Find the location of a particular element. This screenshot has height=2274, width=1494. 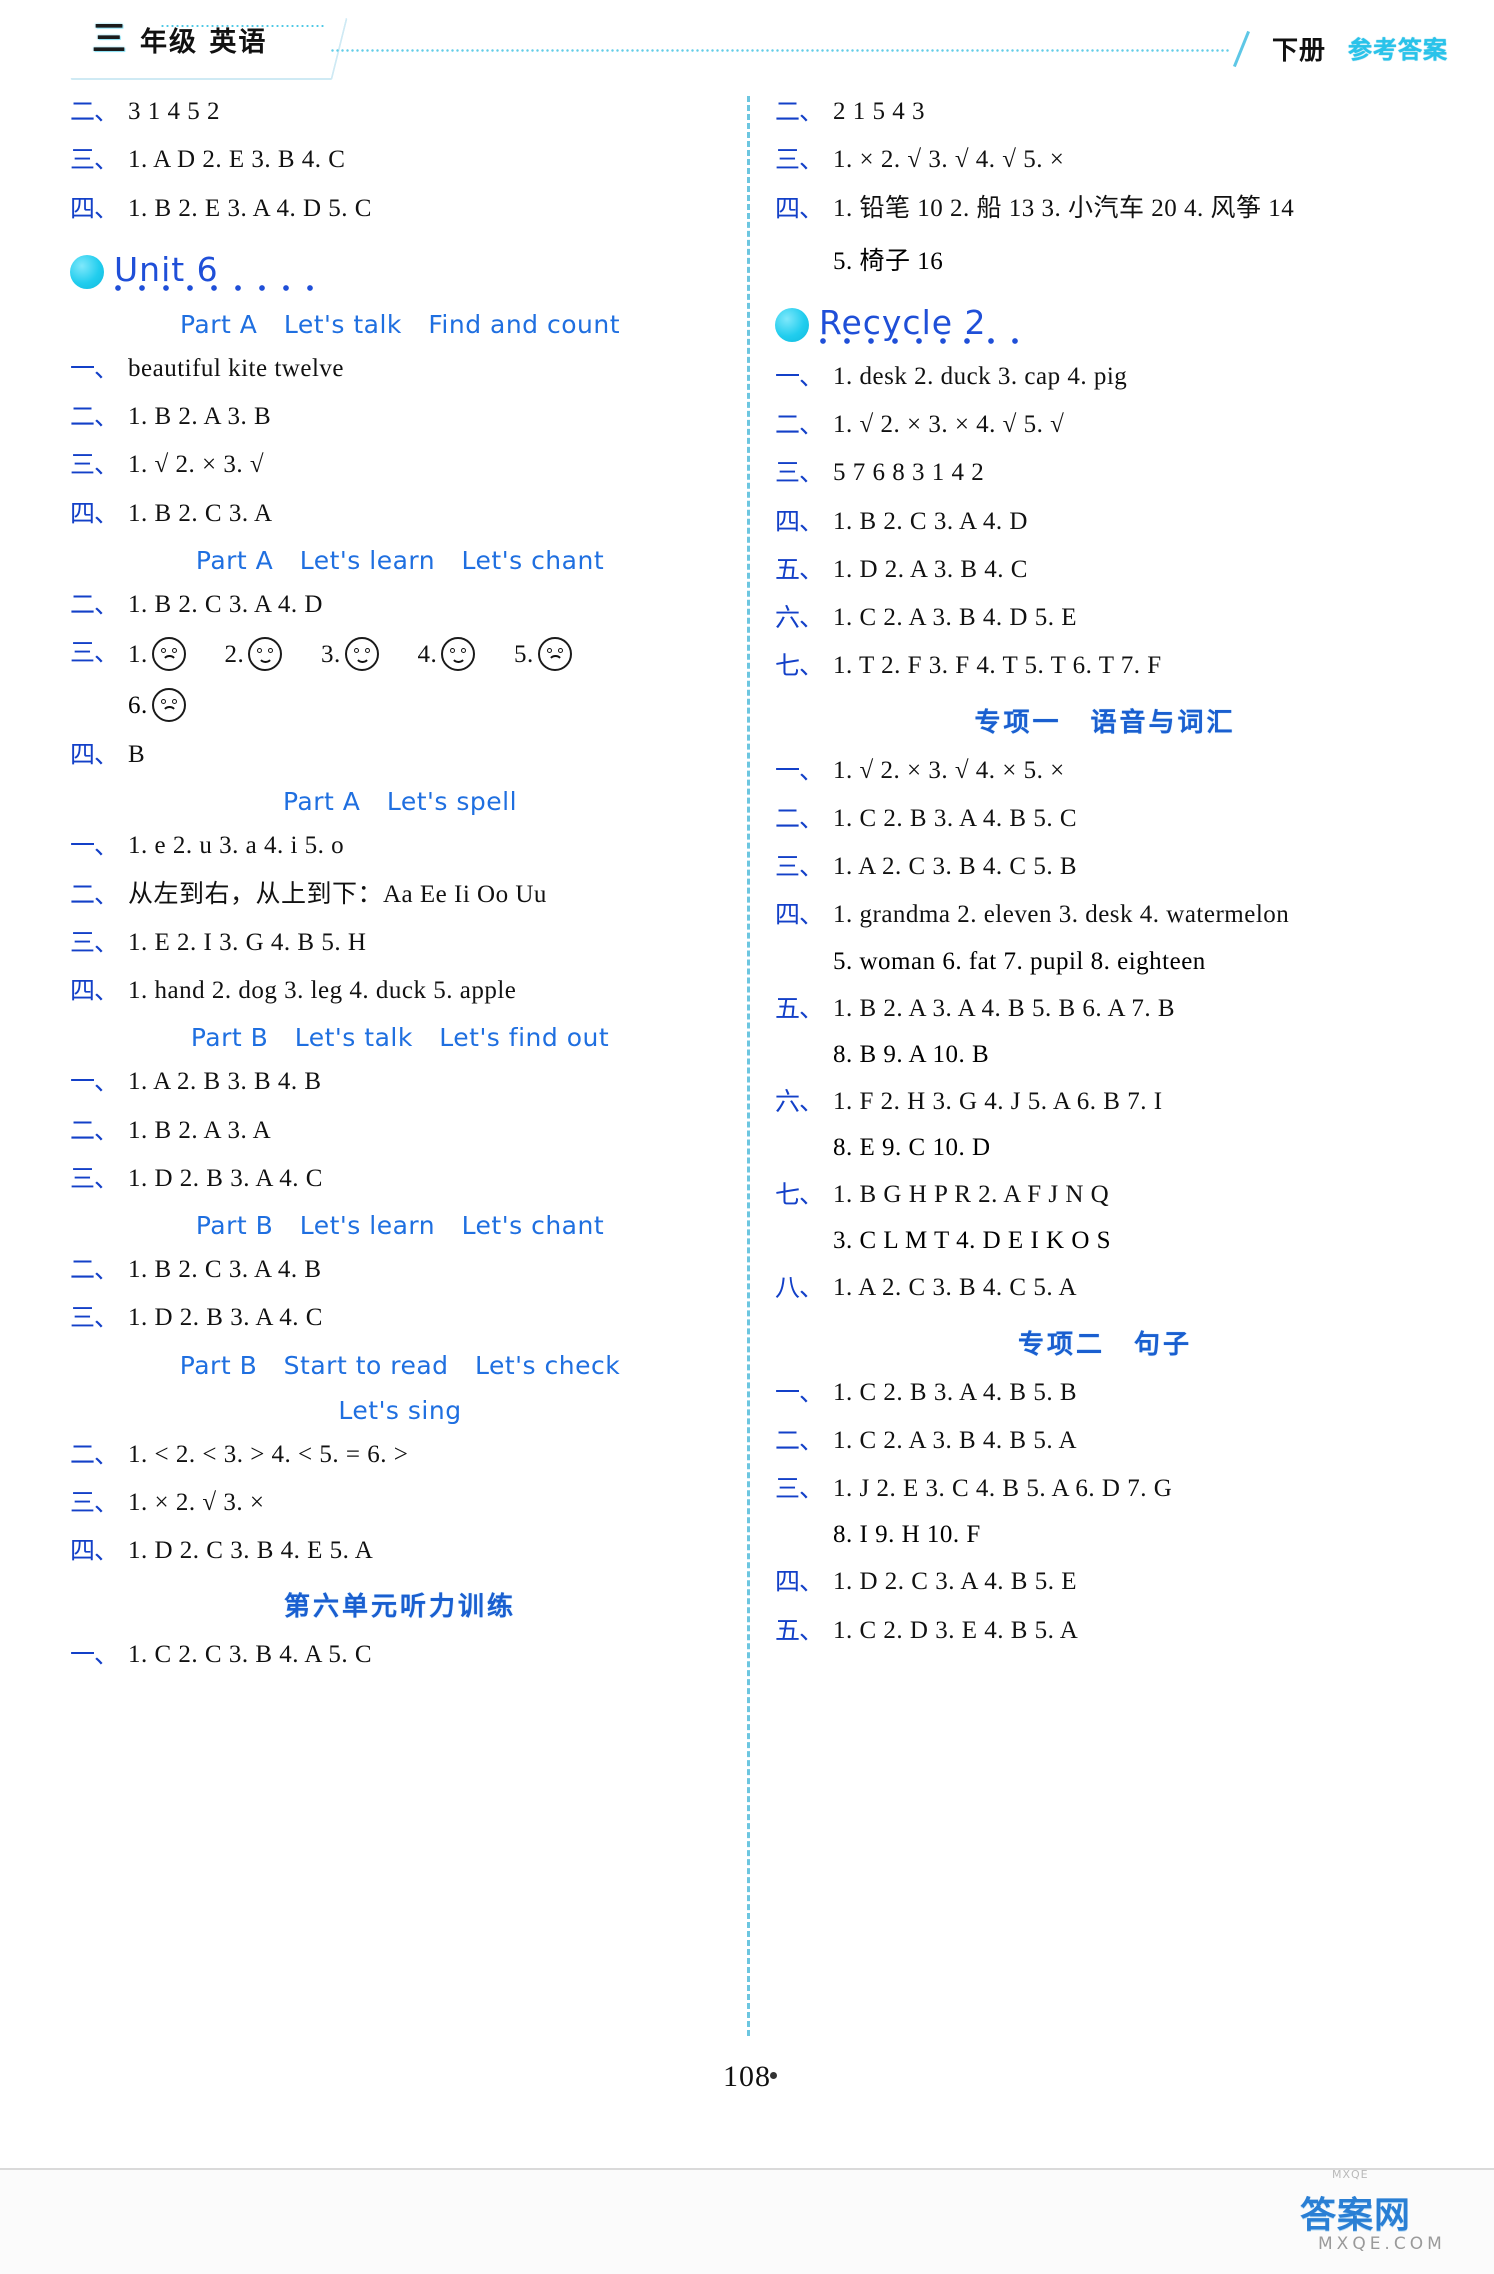

answer-row-body: 1. B 2. A 3. A is located at coordinates (200, 1130).